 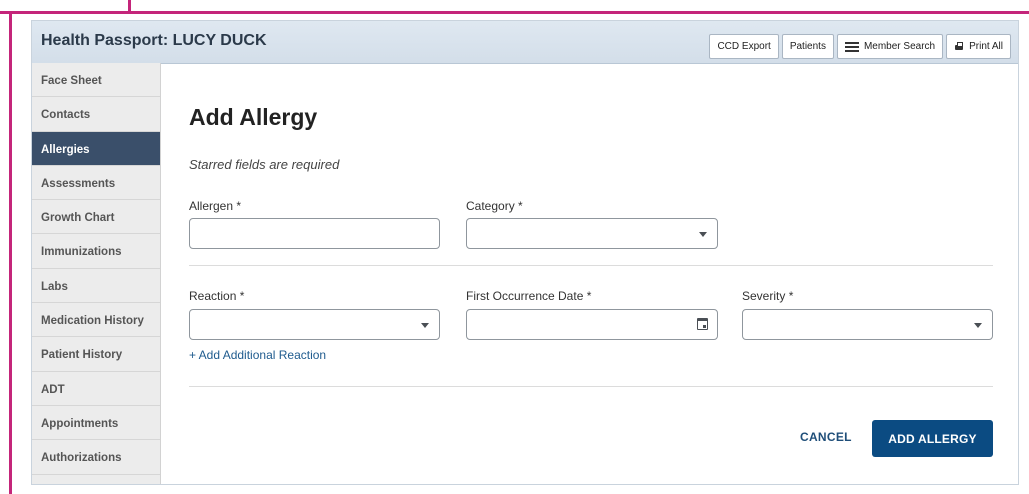 I want to click on frame-top-line, so click(x=514, y=12).